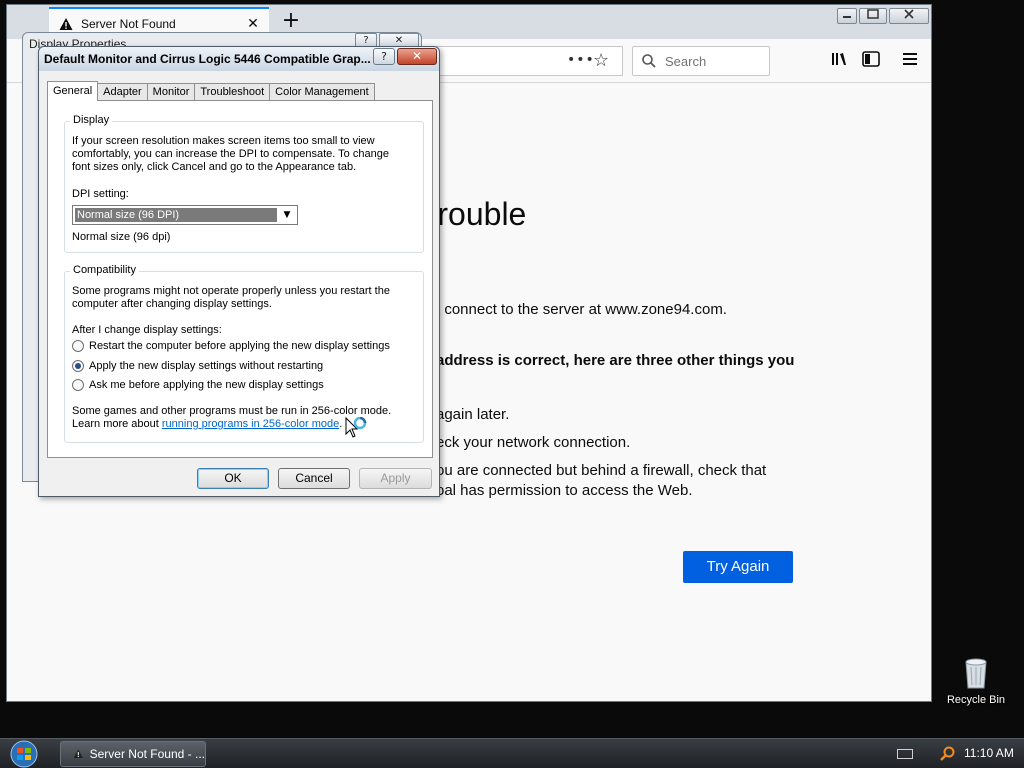 The height and width of the screenshot is (768, 1024). Describe the element at coordinates (847, 16) in the screenshot. I see `minimize-button` at that location.